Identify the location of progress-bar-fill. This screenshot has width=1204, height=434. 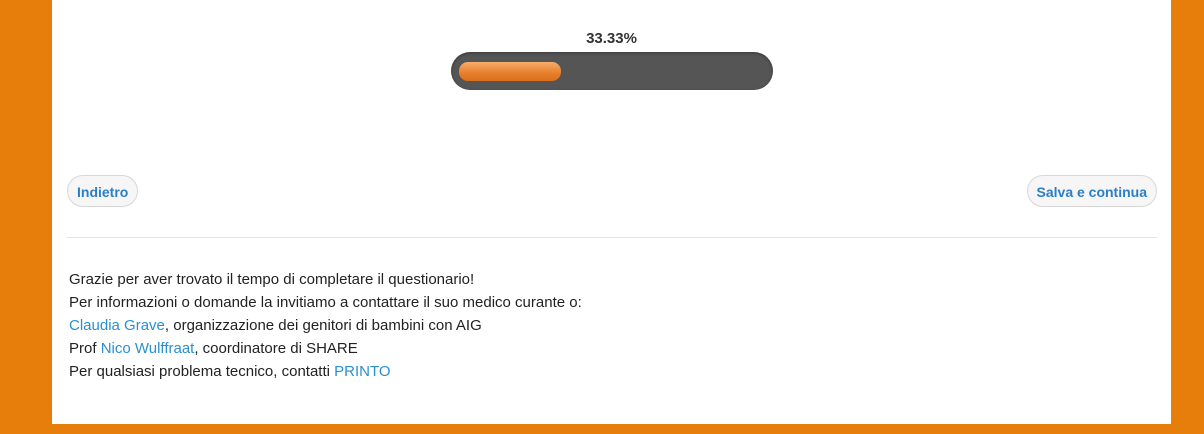
(510, 71).